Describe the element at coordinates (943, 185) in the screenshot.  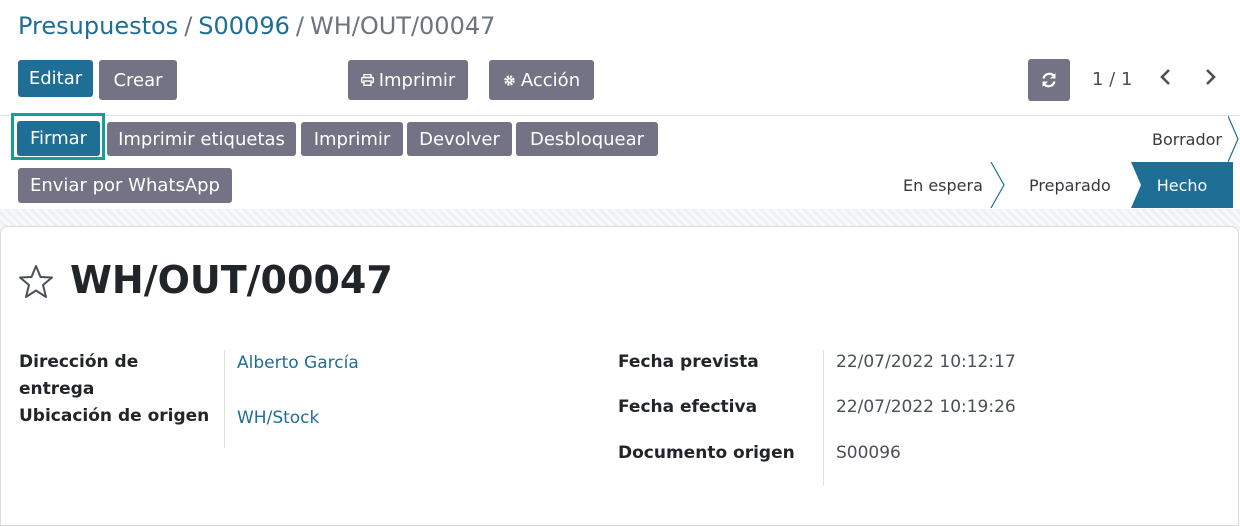
I see `status-waiting: En espera` at that location.